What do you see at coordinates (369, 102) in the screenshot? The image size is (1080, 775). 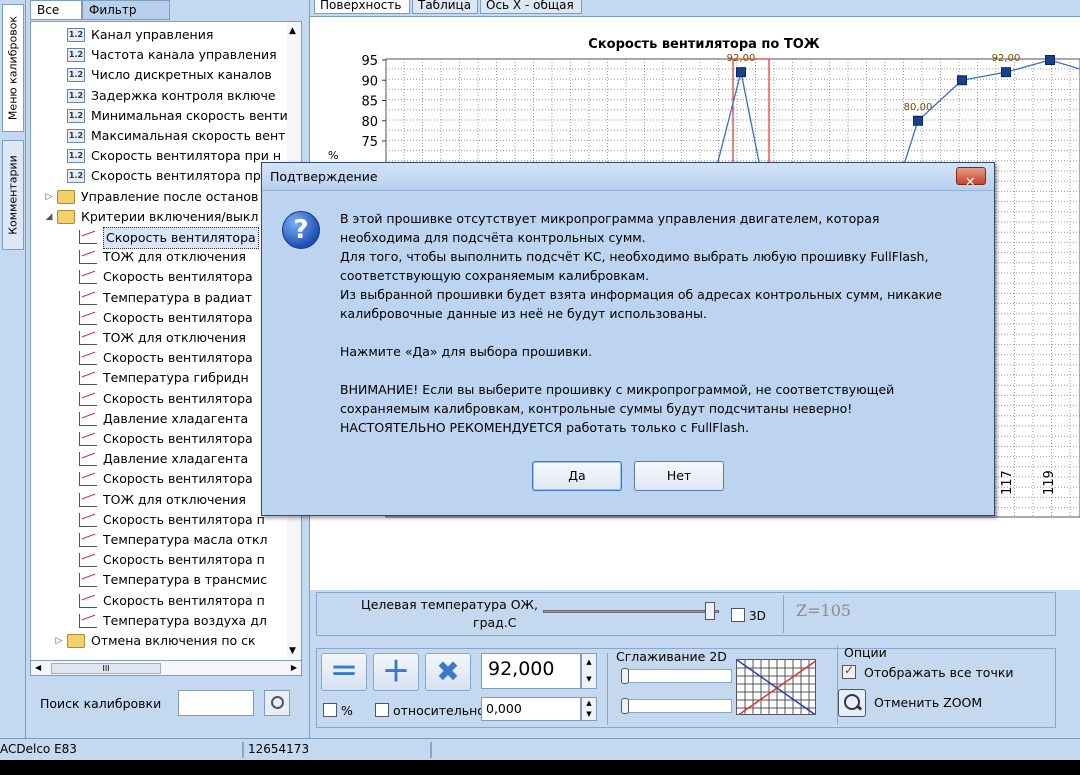 I see `y-tick-label: 85` at bounding box center [369, 102].